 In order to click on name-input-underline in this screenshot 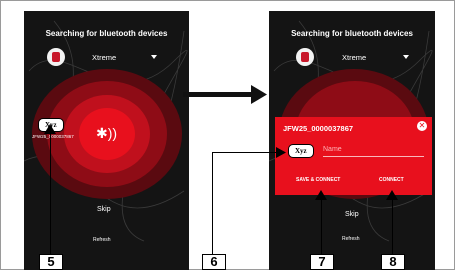, I will do `click(373, 156)`.